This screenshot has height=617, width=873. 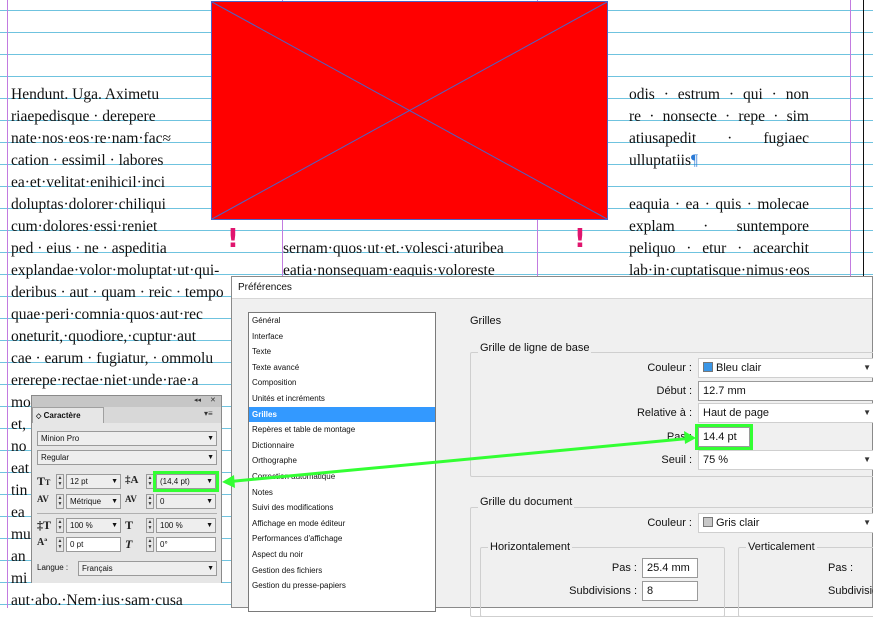 I want to click on category-item: Texte, so click(x=342, y=352).